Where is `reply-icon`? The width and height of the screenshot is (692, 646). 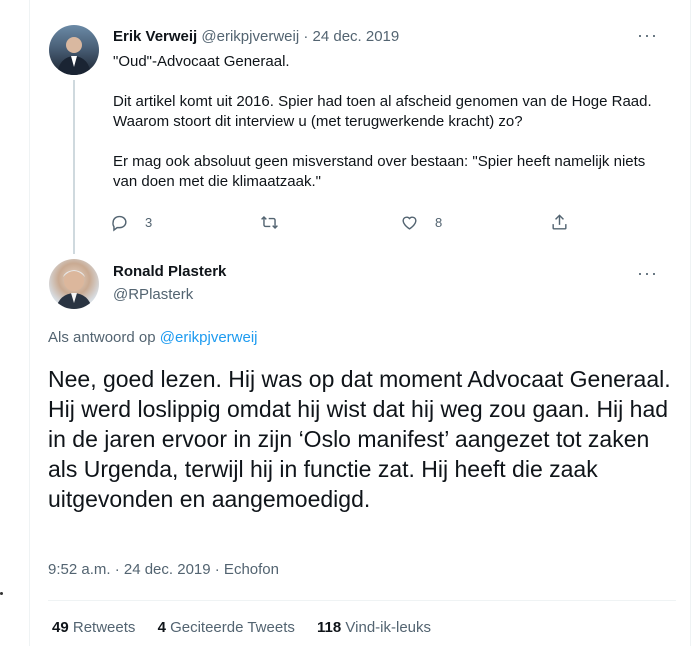 reply-icon is located at coordinates (119, 223).